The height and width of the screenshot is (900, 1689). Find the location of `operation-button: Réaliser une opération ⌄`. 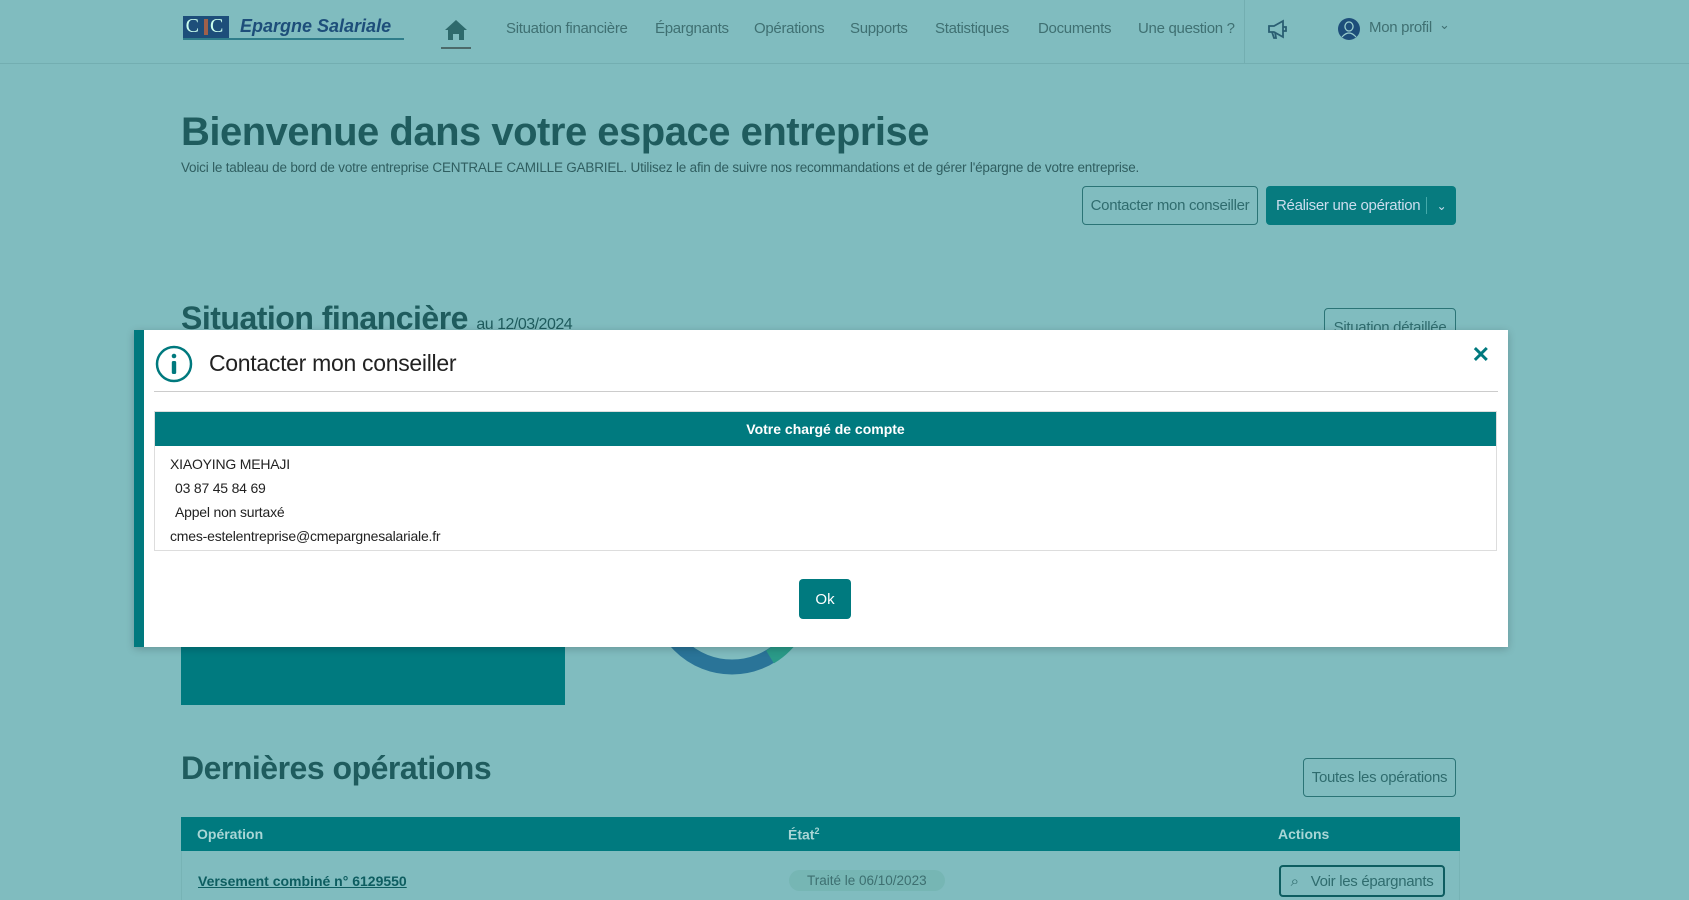

operation-button: Réaliser une opération ⌄ is located at coordinates (1361, 205).